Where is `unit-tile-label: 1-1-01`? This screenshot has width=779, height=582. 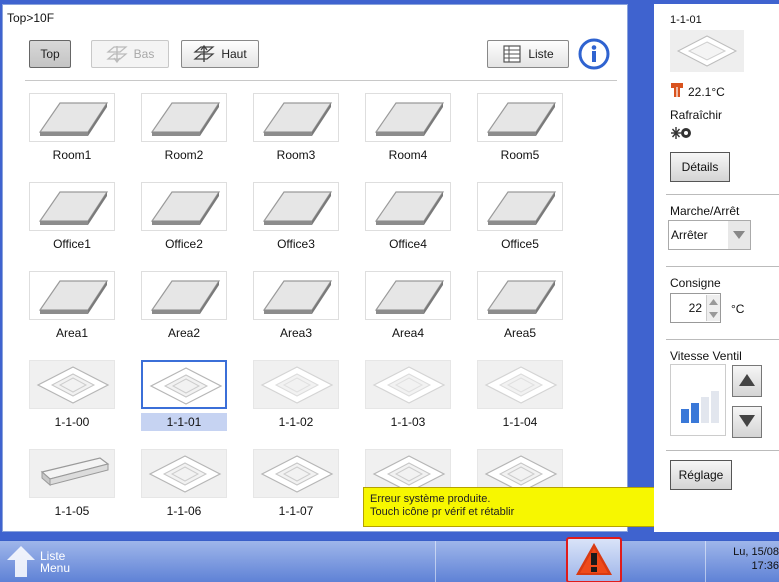 unit-tile-label: 1-1-01 is located at coordinates (184, 422).